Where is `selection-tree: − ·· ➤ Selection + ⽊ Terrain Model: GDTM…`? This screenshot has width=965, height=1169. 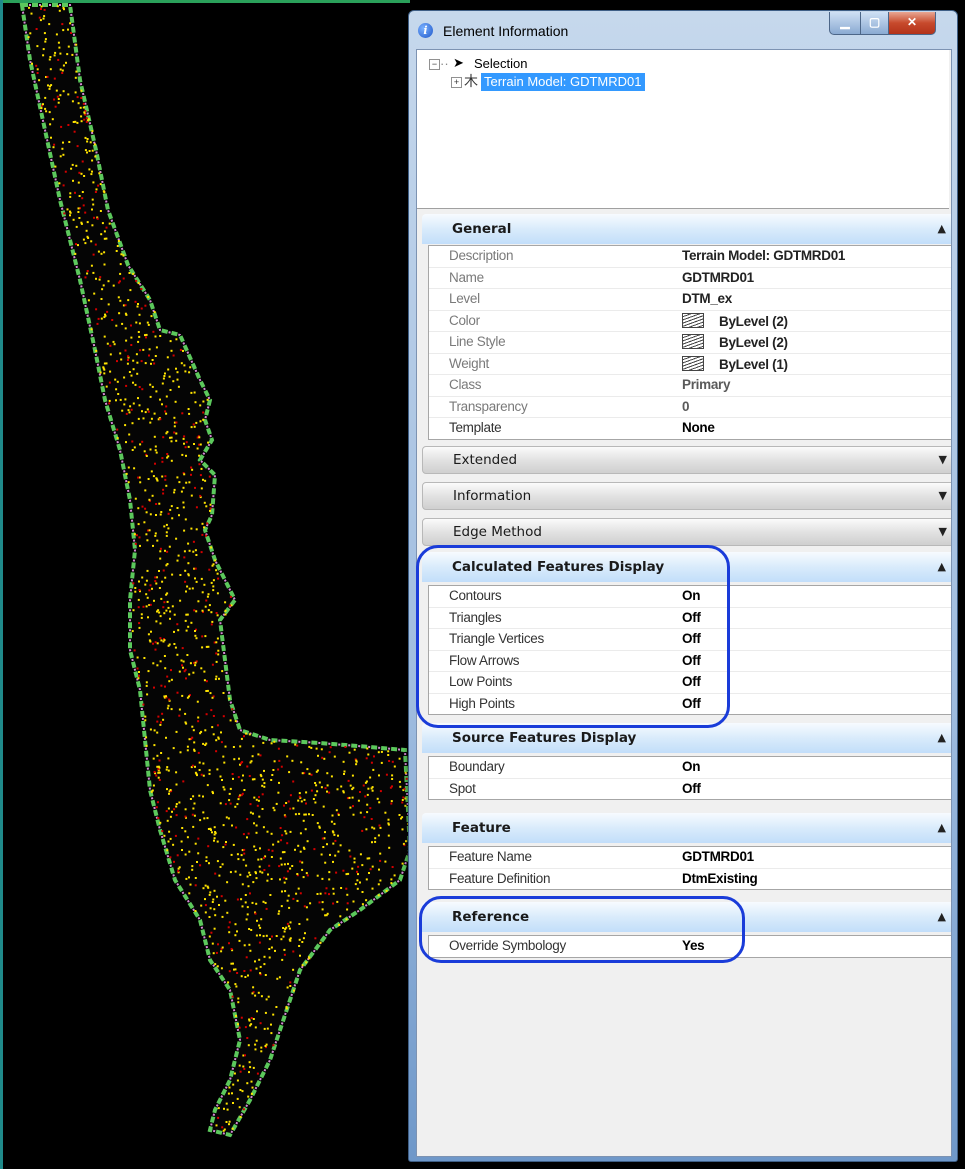 selection-tree: − ·· ➤ Selection + ⽊ Terrain Model: GDTM… is located at coordinates (683, 129).